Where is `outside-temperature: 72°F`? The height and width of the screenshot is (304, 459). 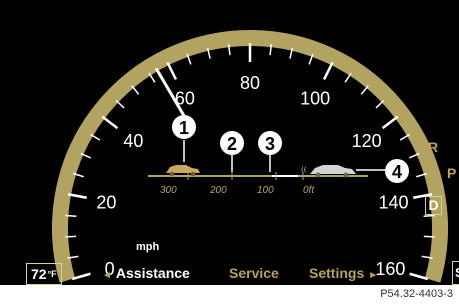
outside-temperature: 72°F is located at coordinates (44, 274).